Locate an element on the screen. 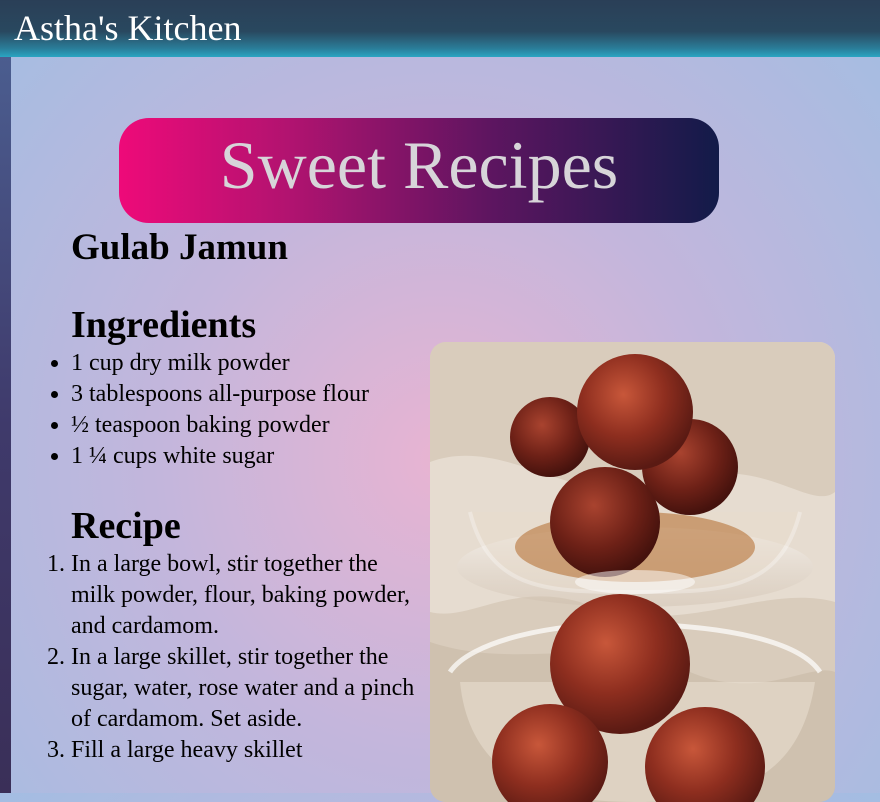 This screenshot has height=802, width=880. ingredient-item: 3 tablespoons all-purpose flour is located at coordinates (246, 394).